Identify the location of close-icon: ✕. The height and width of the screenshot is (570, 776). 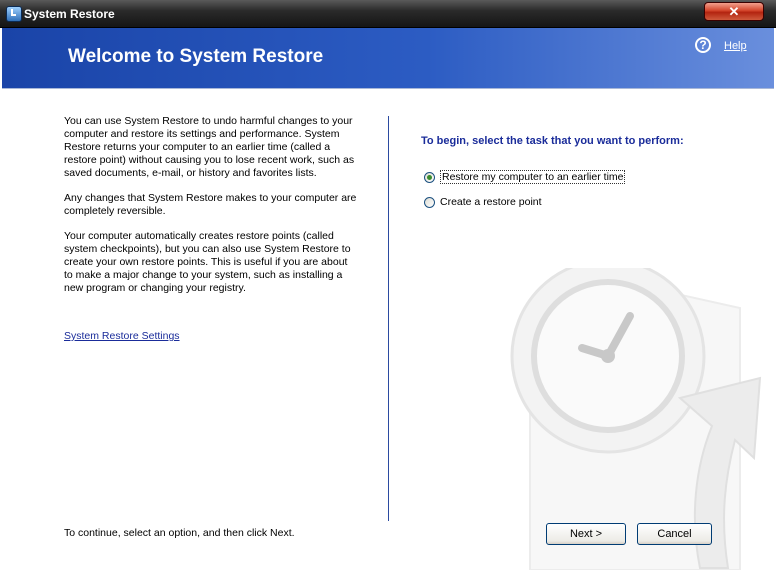
(734, 11).